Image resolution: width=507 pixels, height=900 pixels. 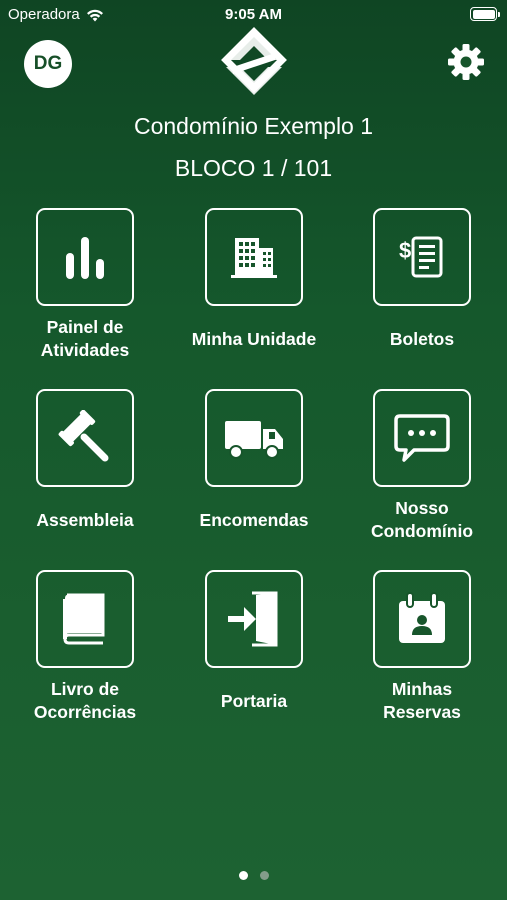 What do you see at coordinates (85, 338) in the screenshot?
I see `menu-item-label: Painel de Atividades` at bounding box center [85, 338].